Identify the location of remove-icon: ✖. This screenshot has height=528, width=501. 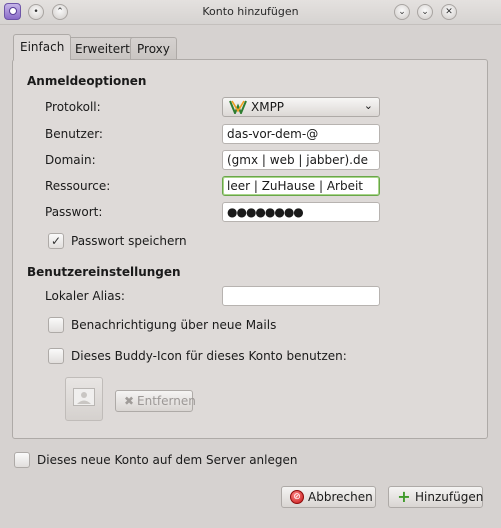
(129, 401).